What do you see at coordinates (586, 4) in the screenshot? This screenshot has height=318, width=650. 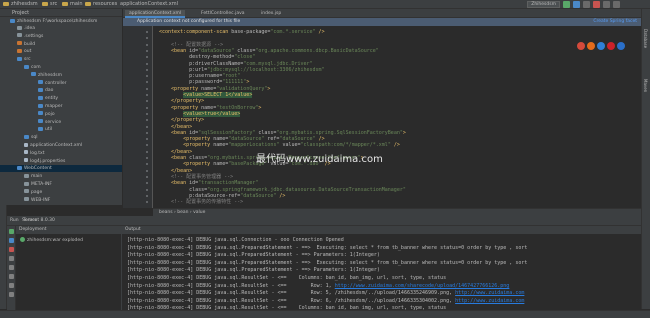 I see `coverage-icon` at bounding box center [586, 4].